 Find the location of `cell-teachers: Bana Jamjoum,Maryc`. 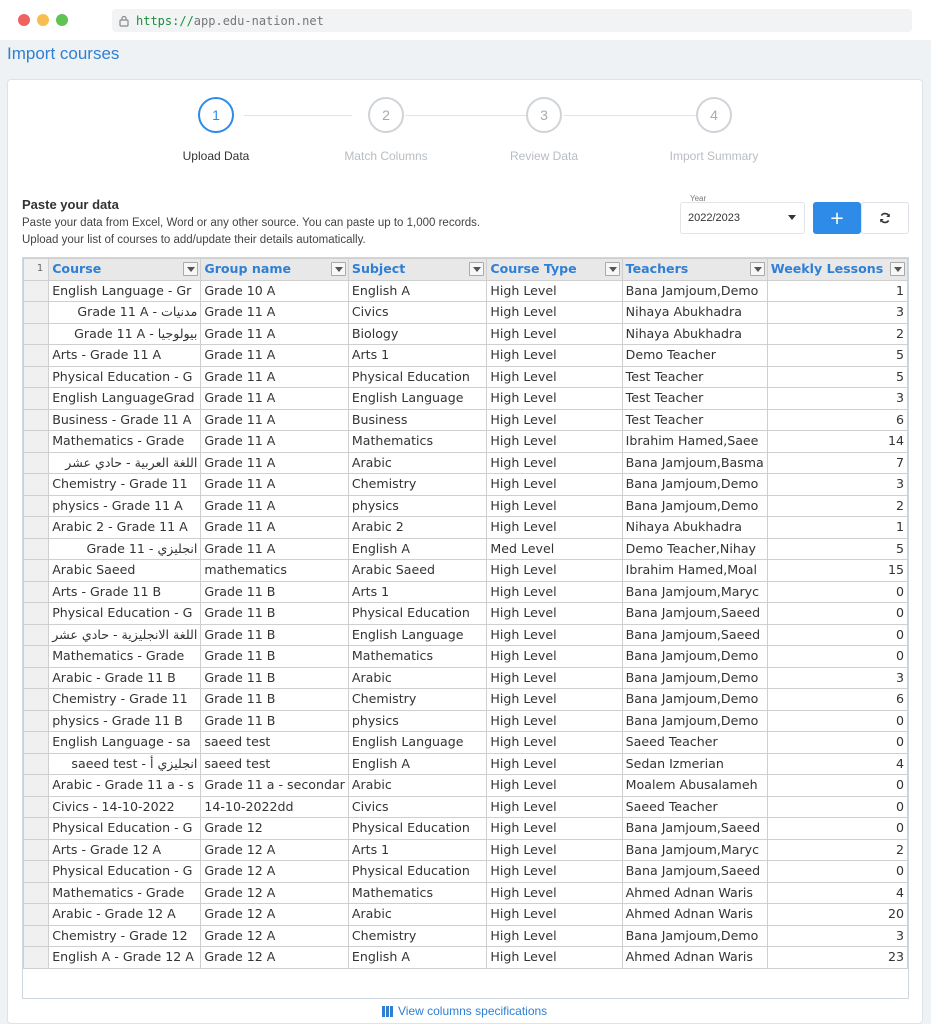

cell-teachers: Bana Jamjoum,Maryc is located at coordinates (694, 591).